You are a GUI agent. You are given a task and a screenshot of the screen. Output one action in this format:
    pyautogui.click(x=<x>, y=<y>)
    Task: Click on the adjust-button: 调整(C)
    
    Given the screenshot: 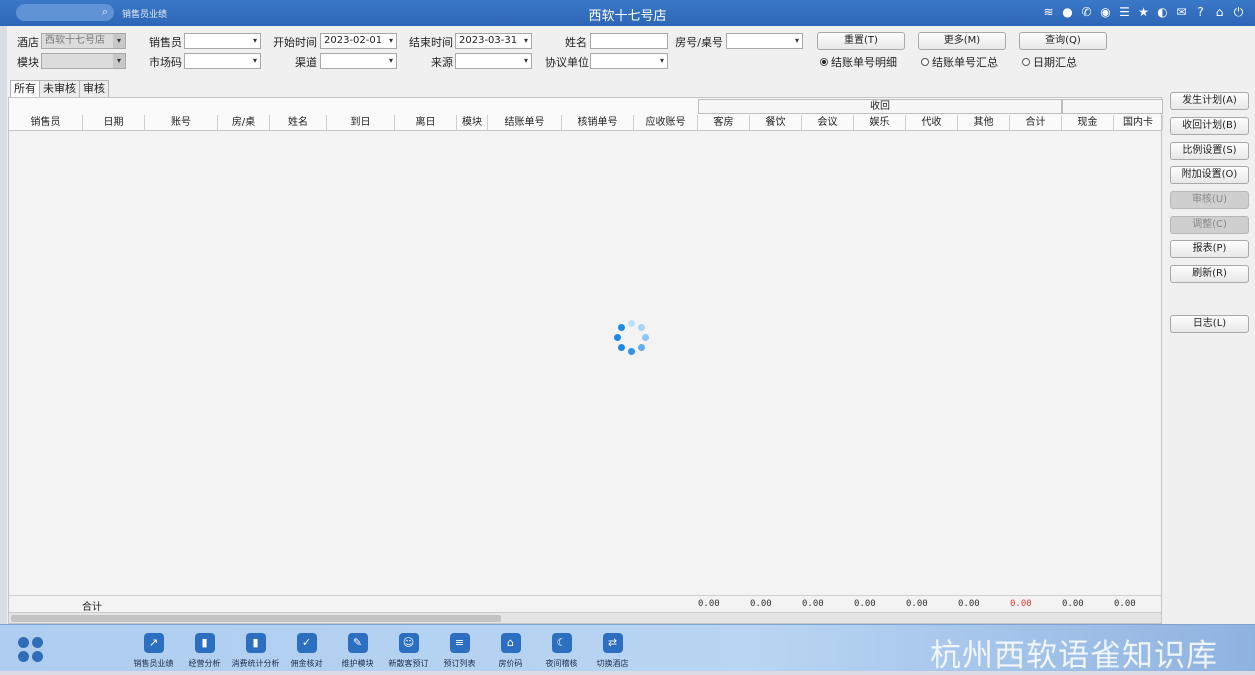 What is the action you would take?
    pyautogui.click(x=1209, y=225)
    